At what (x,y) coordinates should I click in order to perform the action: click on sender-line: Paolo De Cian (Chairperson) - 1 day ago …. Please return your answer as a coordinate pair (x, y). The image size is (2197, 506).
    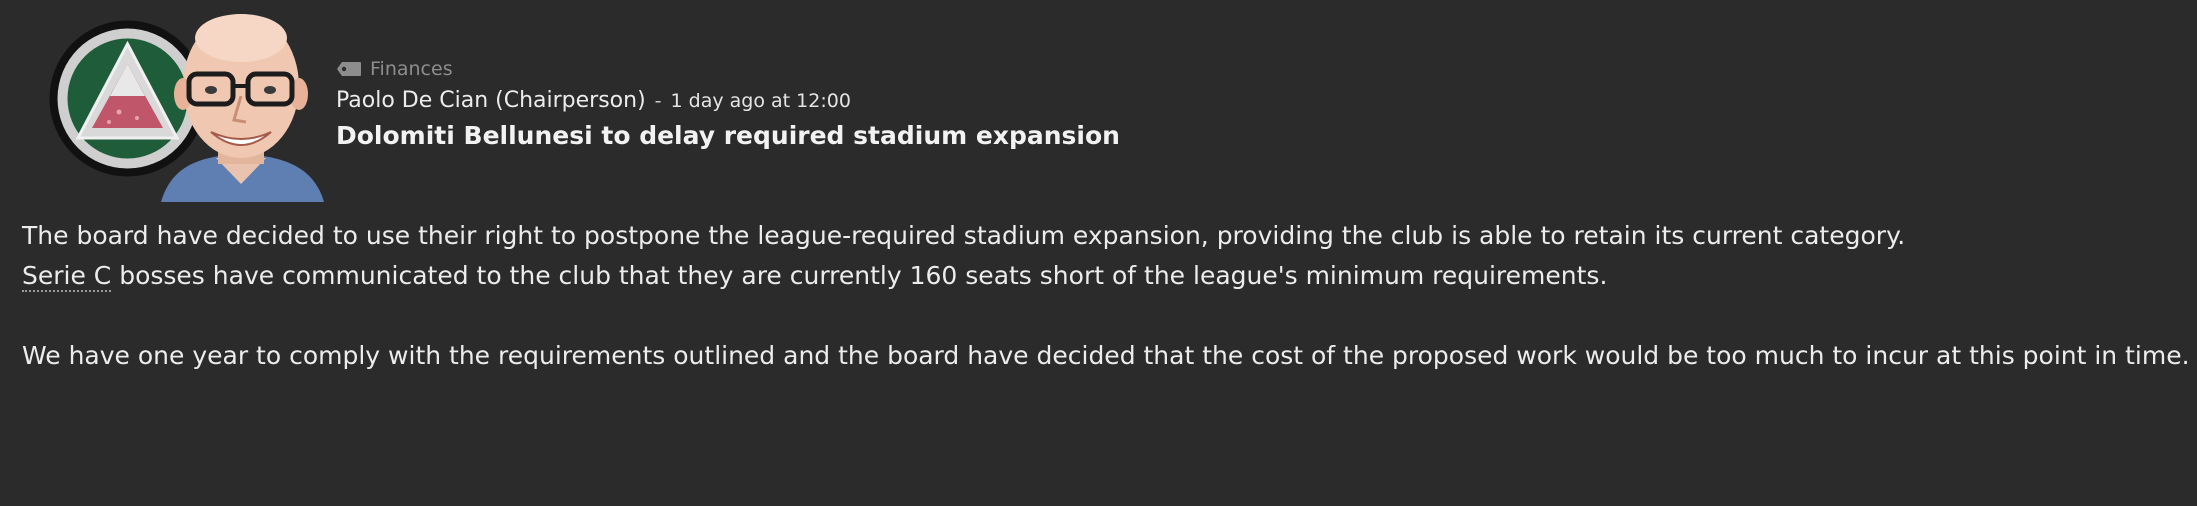
    Looking at the image, I should click on (728, 100).